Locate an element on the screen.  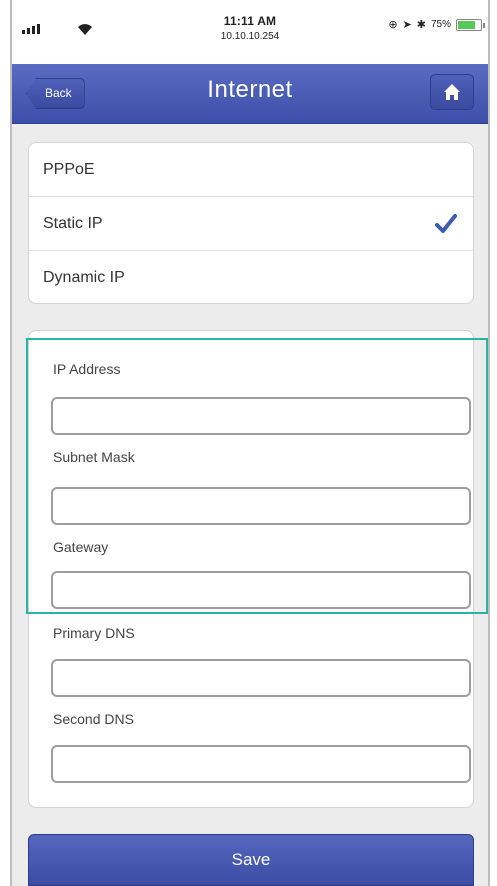
battery-icon is located at coordinates (470, 24).